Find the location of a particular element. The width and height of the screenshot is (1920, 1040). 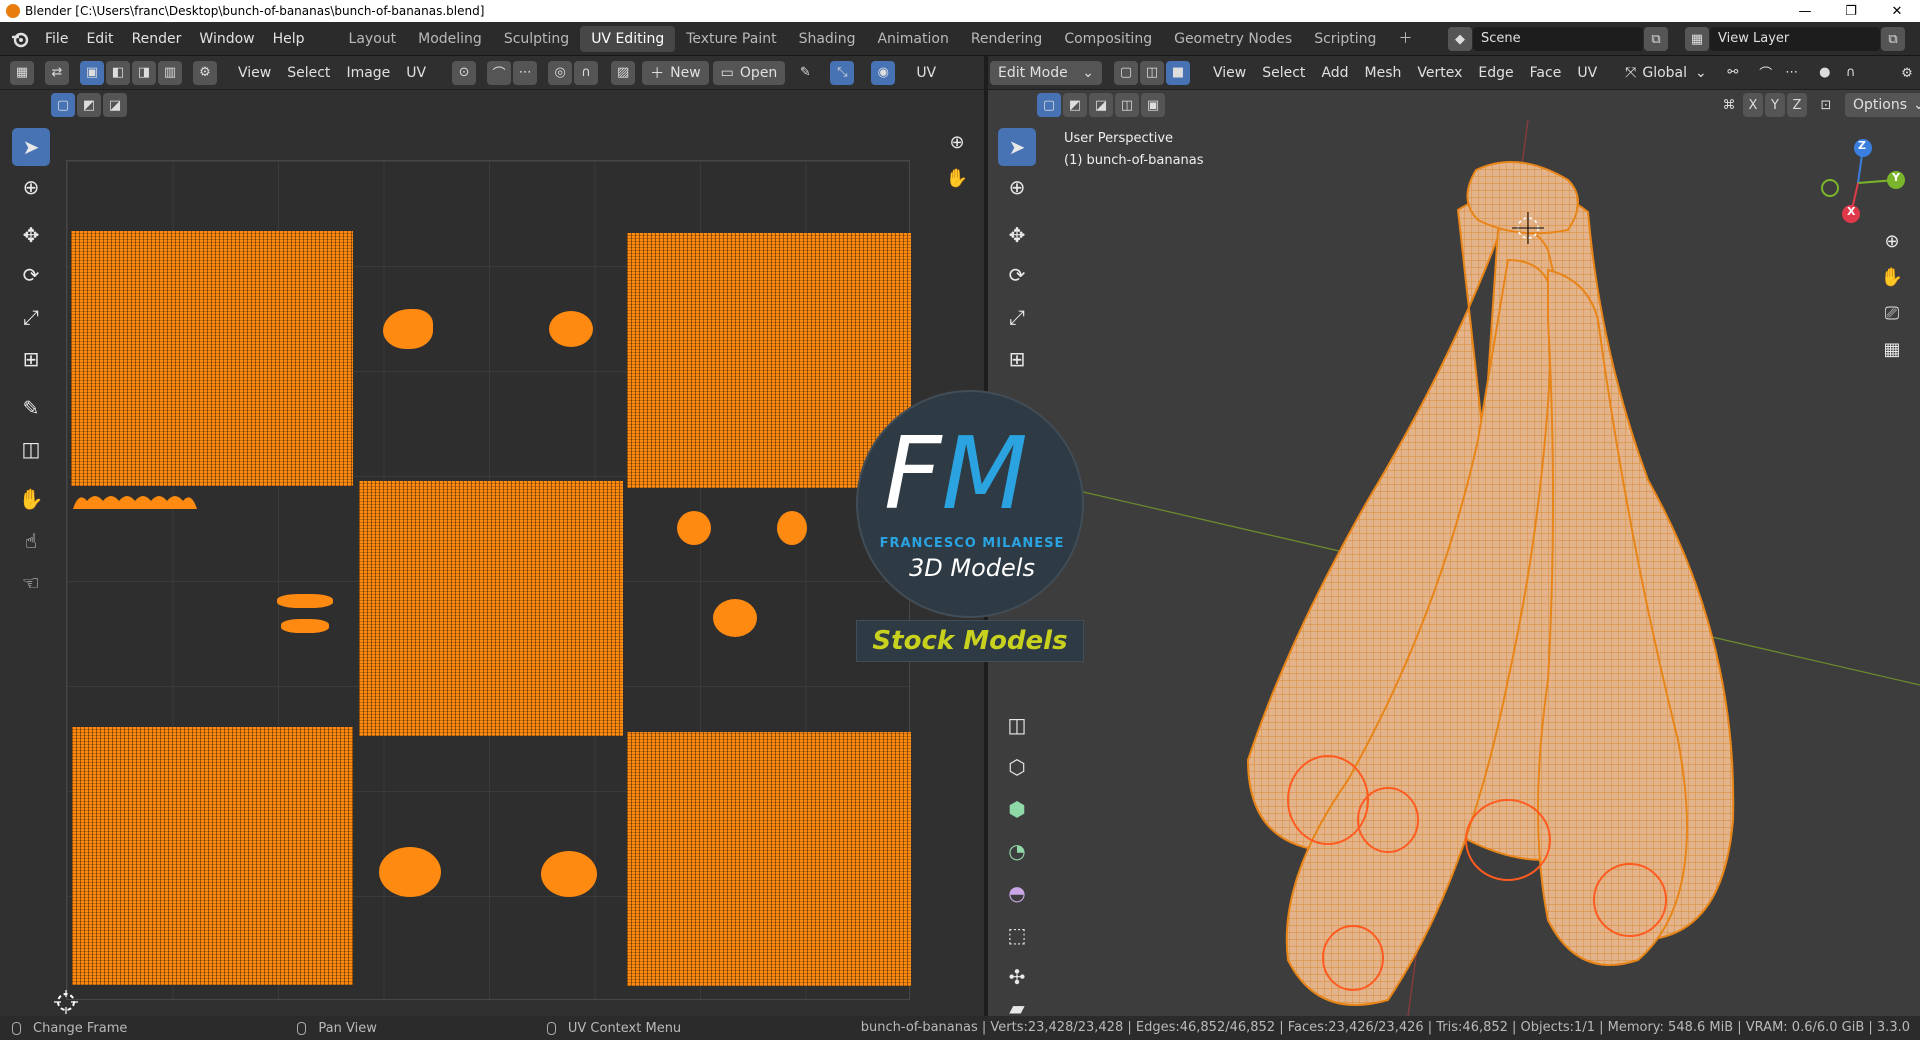

vp-select-new-icon: ▢ is located at coordinates (1049, 105).